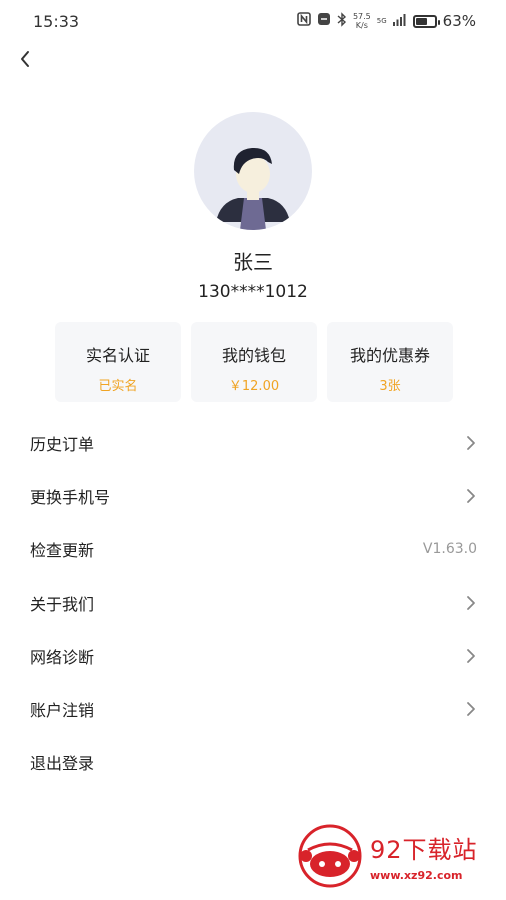  Describe the element at coordinates (389, 355) in the screenshot. I see `card-title: 我的优惠券` at that location.